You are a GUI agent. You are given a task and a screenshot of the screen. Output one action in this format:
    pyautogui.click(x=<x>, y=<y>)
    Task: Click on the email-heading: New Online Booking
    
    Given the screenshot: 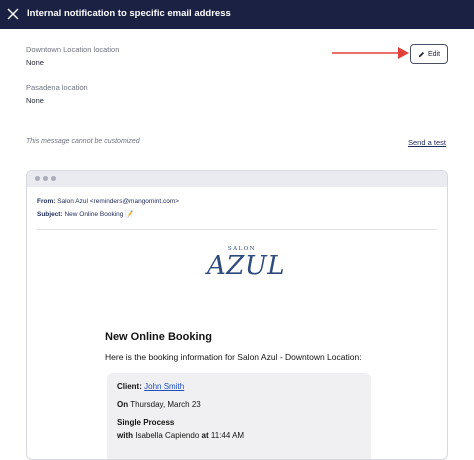 What is the action you would take?
    pyautogui.click(x=158, y=337)
    